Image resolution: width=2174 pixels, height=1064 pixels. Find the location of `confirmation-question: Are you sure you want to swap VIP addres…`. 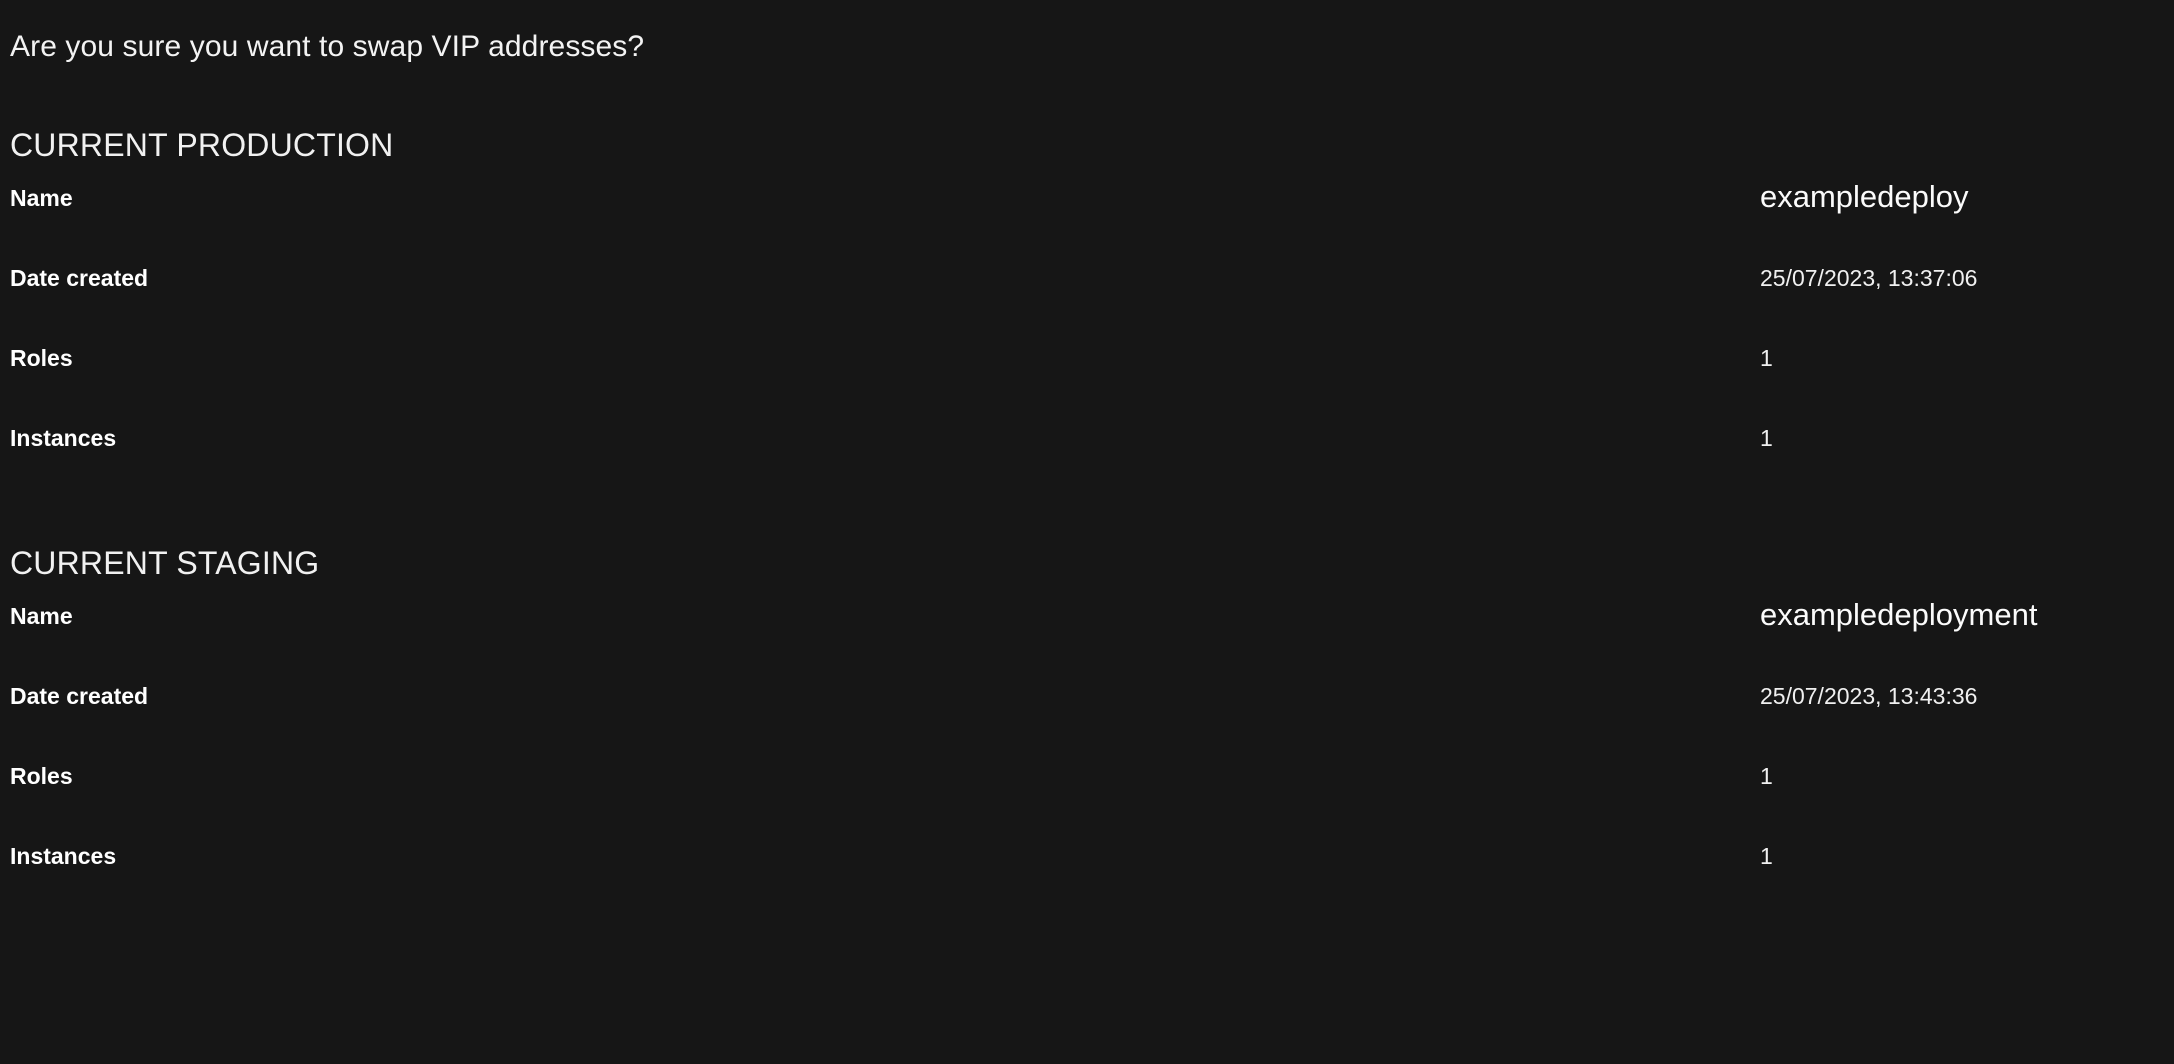

confirmation-question: Are you sure you want to swap VIP addres… is located at coordinates (327, 46).